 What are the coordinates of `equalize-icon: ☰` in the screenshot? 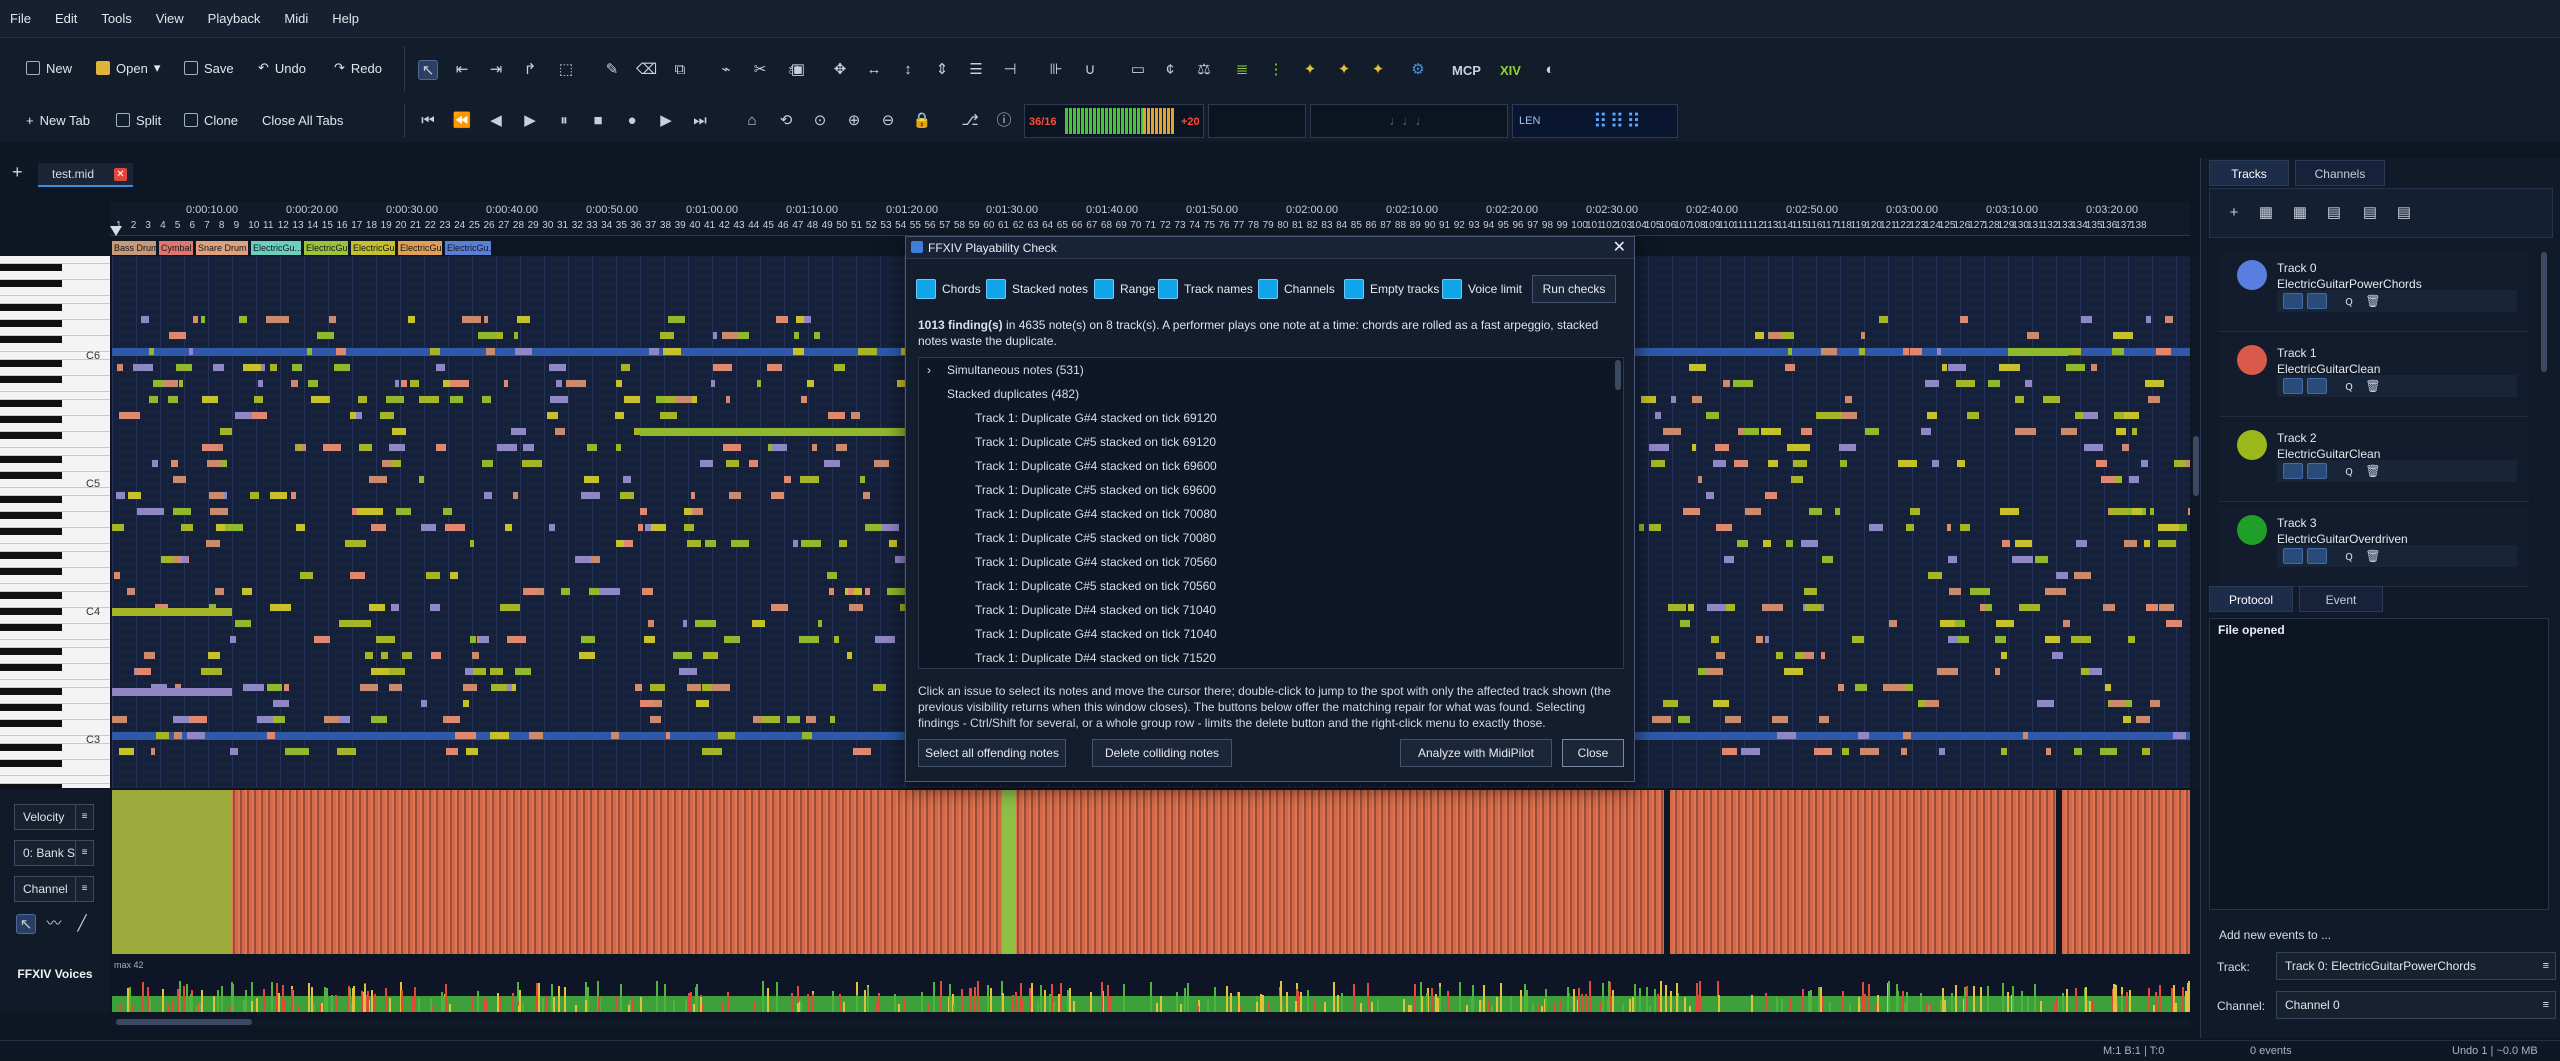 It's located at (976, 70).